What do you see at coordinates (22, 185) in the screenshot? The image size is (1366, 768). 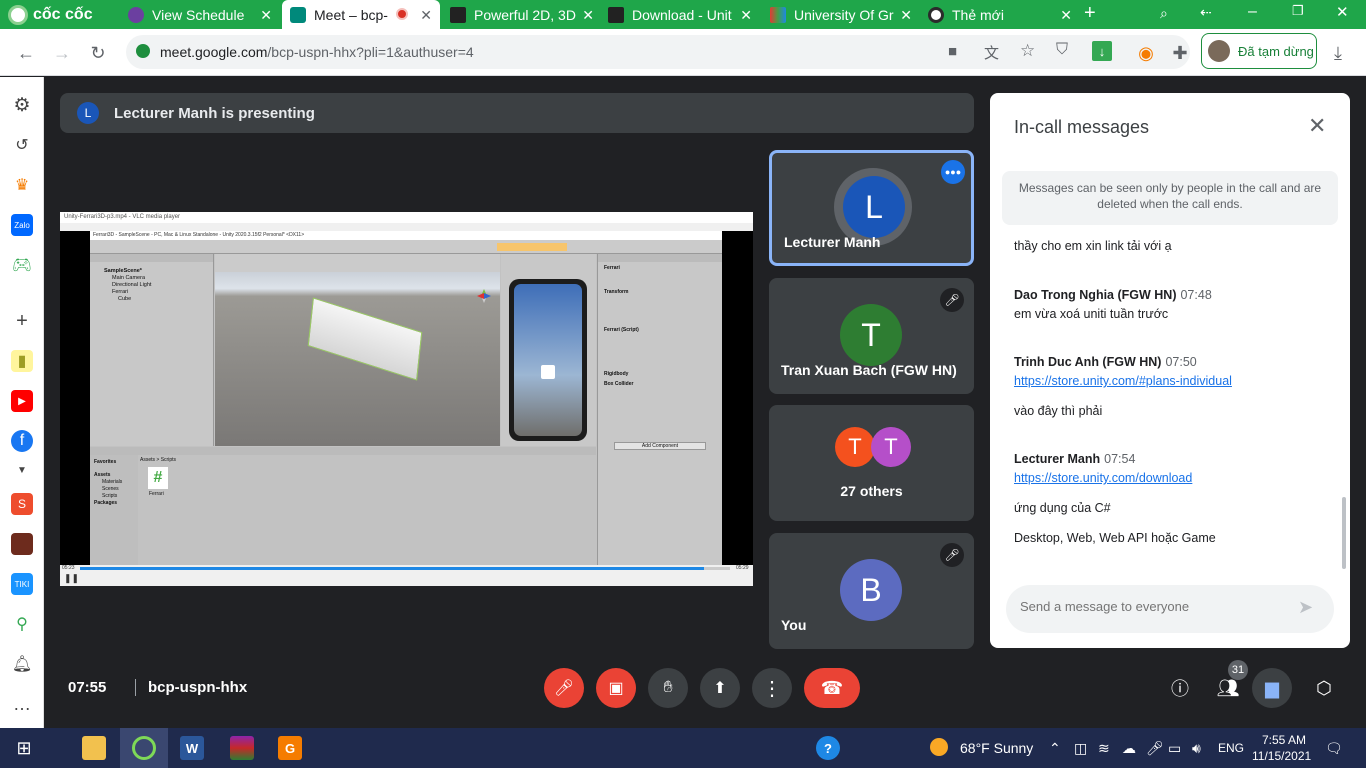 I see `crown-icon: ♛` at bounding box center [22, 185].